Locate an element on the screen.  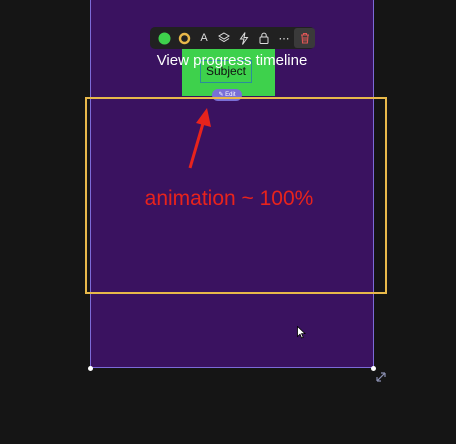
more-button: ⋯ is located at coordinates (284, 38).